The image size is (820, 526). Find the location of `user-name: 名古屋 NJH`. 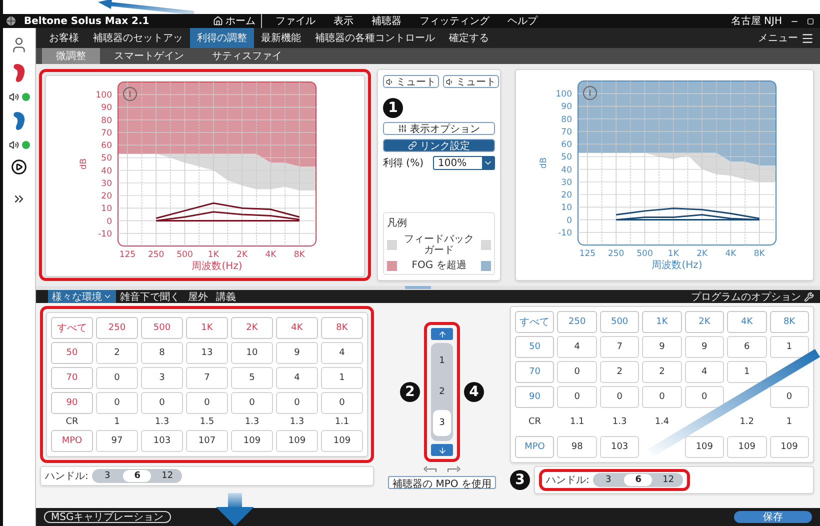

user-name: 名古屋 NJH is located at coordinates (756, 21).